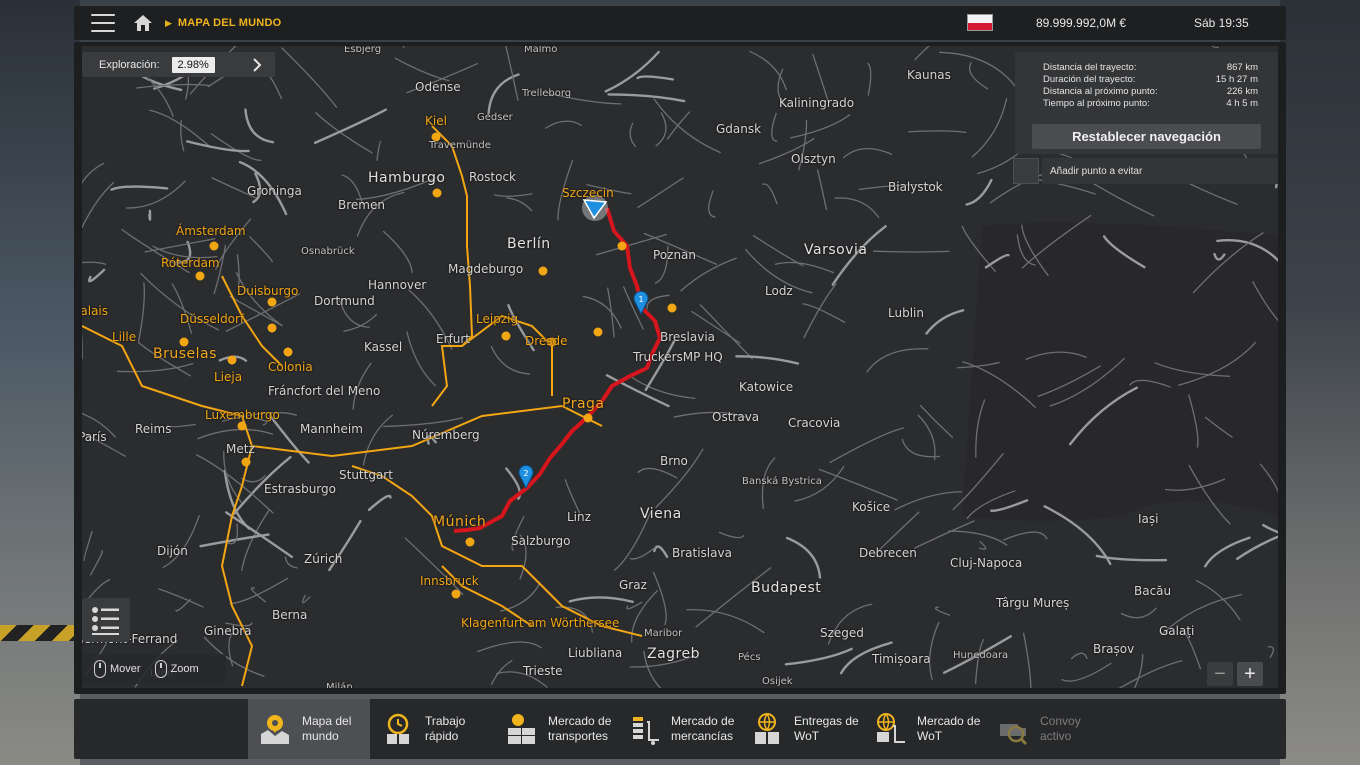 The width and height of the screenshot is (1360, 765). I want to click on menu-icon, so click(103, 23).